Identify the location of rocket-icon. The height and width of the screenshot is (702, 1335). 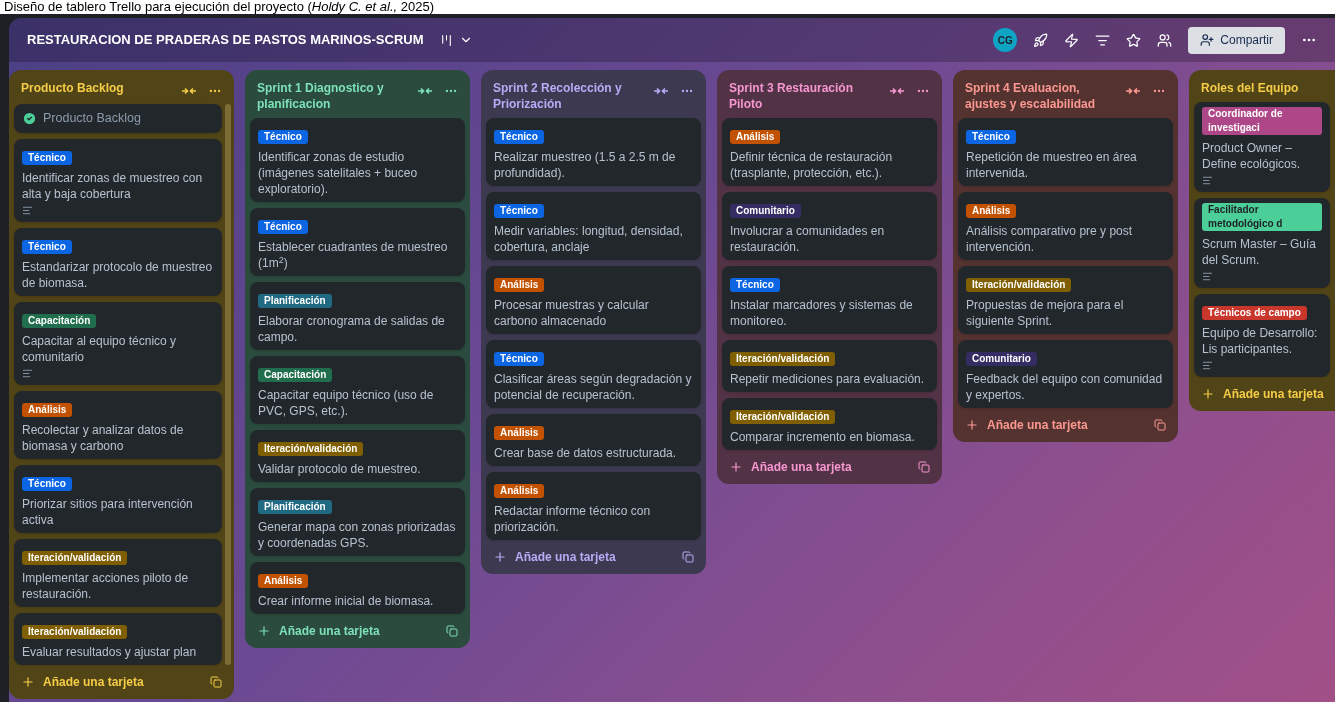
(1041, 40).